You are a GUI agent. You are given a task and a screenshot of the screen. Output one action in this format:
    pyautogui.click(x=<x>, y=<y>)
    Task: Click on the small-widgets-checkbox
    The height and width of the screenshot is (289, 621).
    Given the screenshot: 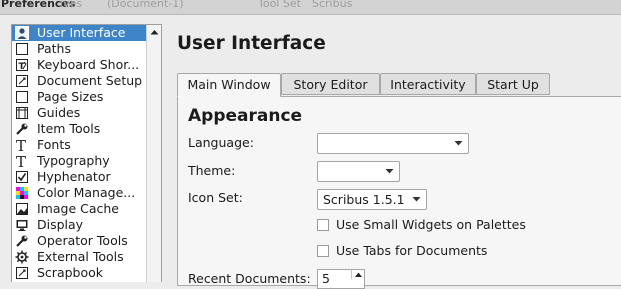 What is the action you would take?
    pyautogui.click(x=323, y=225)
    